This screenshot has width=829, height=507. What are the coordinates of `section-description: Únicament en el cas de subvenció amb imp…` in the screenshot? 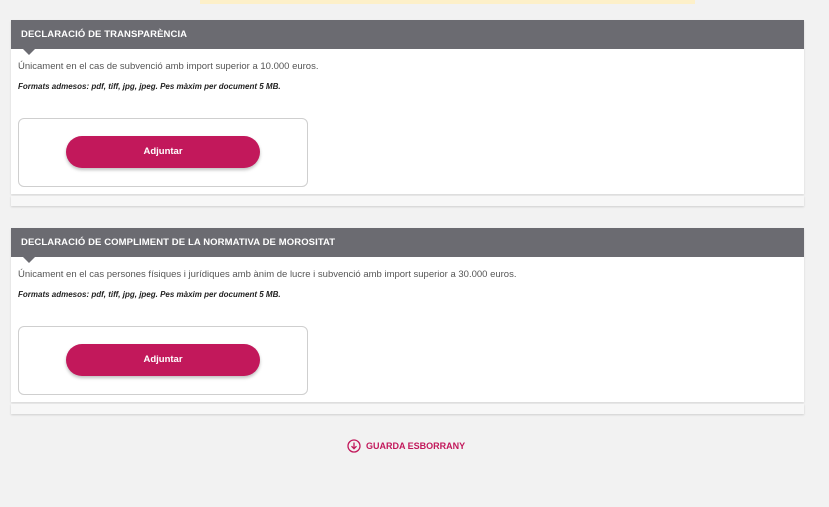 It's located at (168, 66).